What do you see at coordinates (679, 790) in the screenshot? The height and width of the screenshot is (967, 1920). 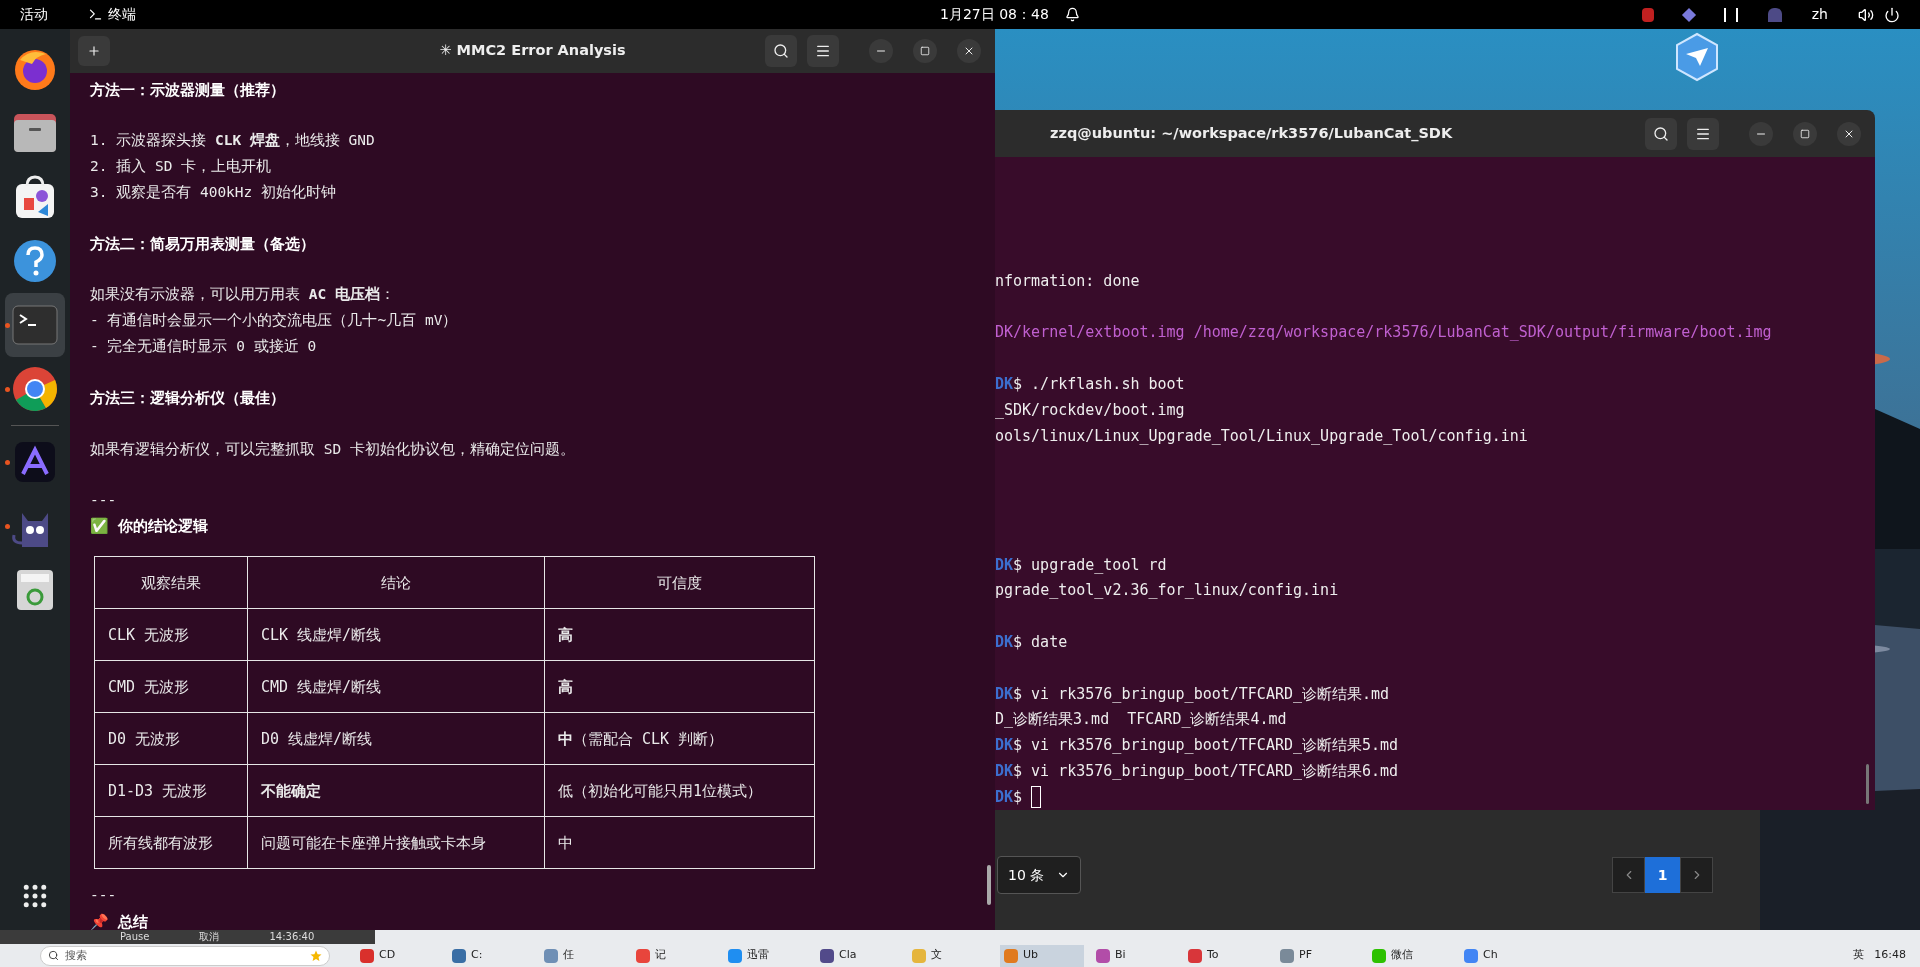 I see `table-cell: 低（初始化可能只用1位模式）` at bounding box center [679, 790].